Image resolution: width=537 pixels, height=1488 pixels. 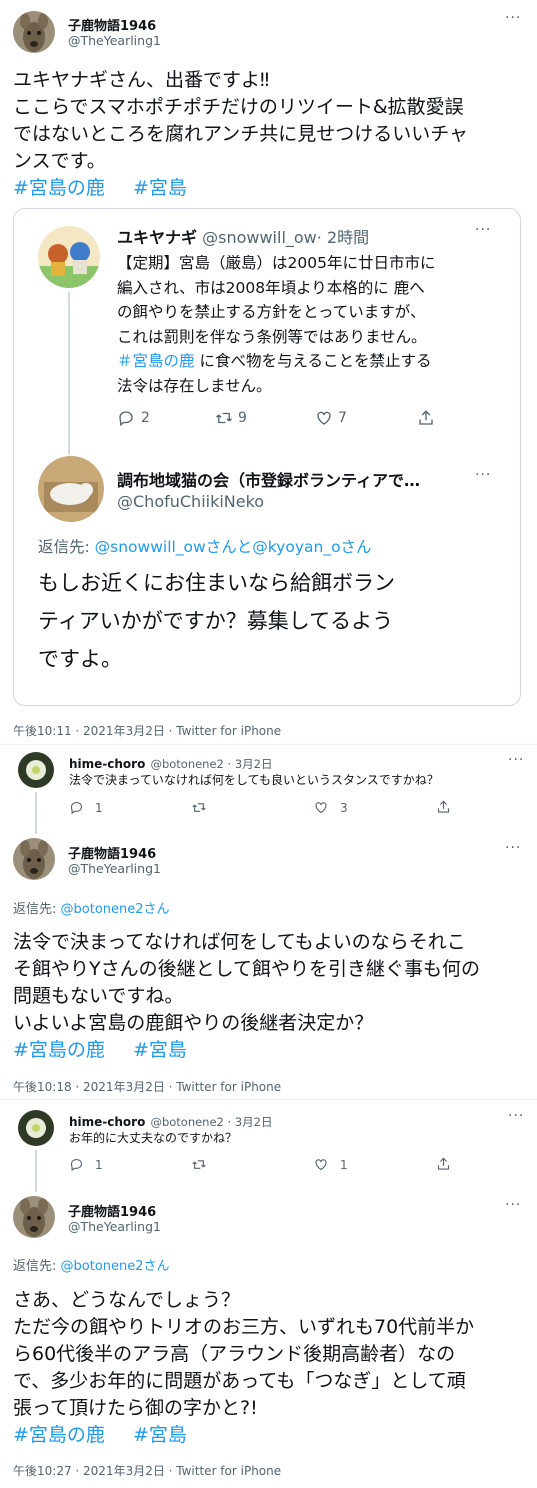 I want to click on mention-link: @snowwill_owさん, so click(x=166, y=547).